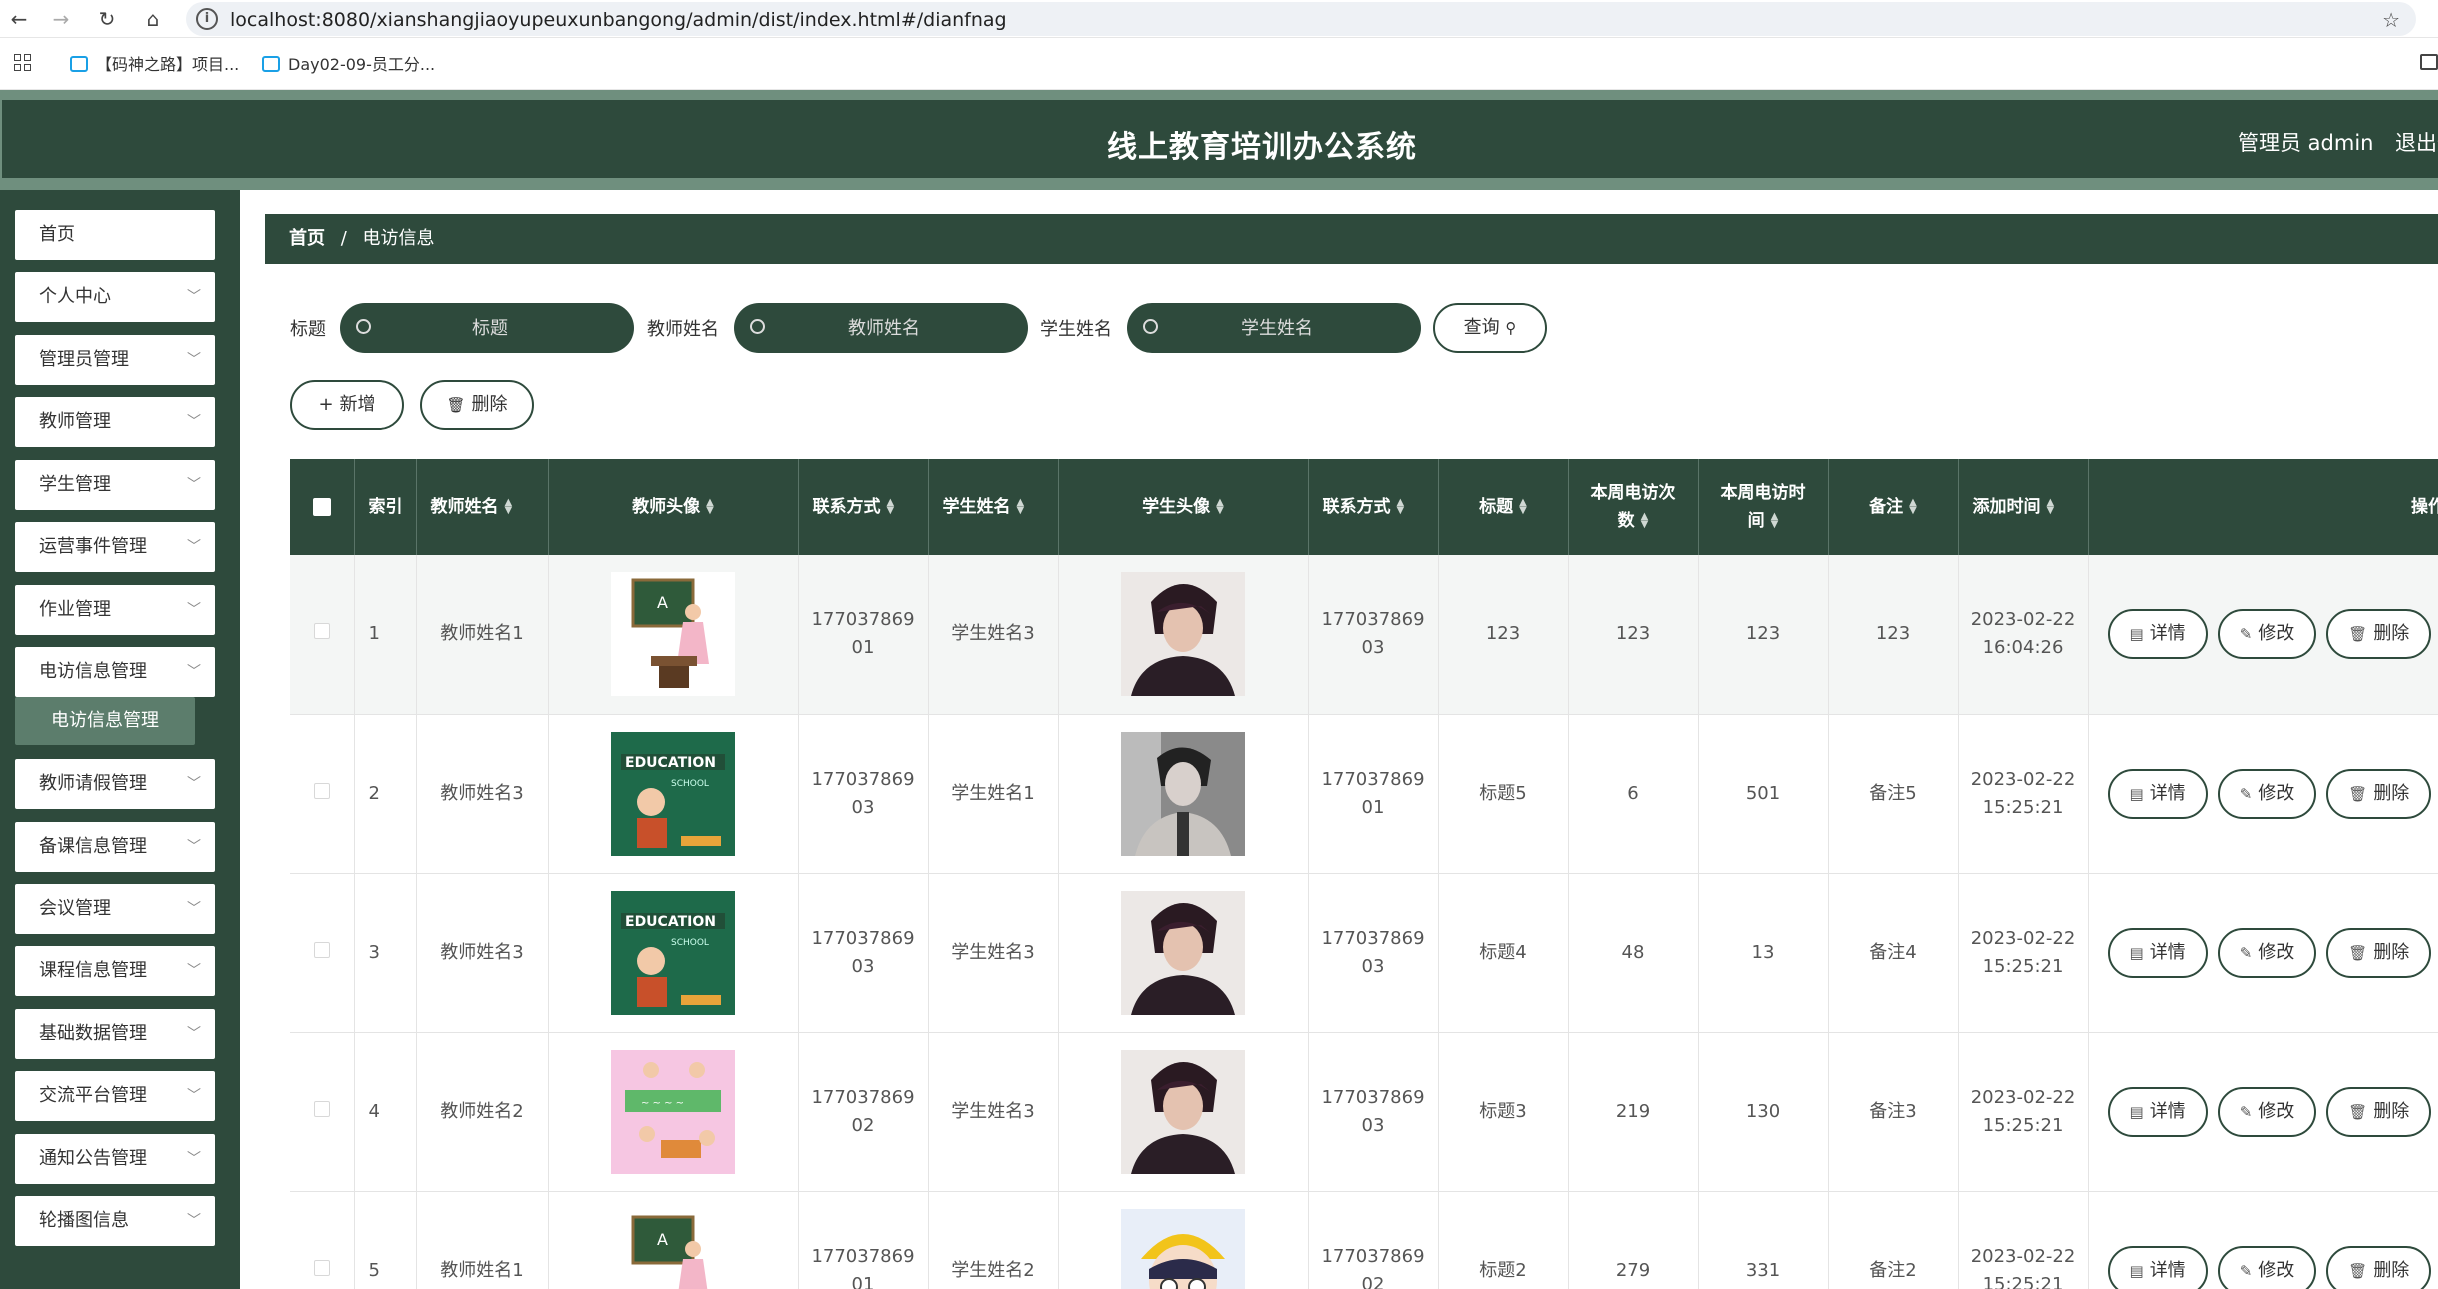 The height and width of the screenshot is (1289, 2438). I want to click on column-header: 本周电访次数 ▲ ▼, so click(1633, 507).